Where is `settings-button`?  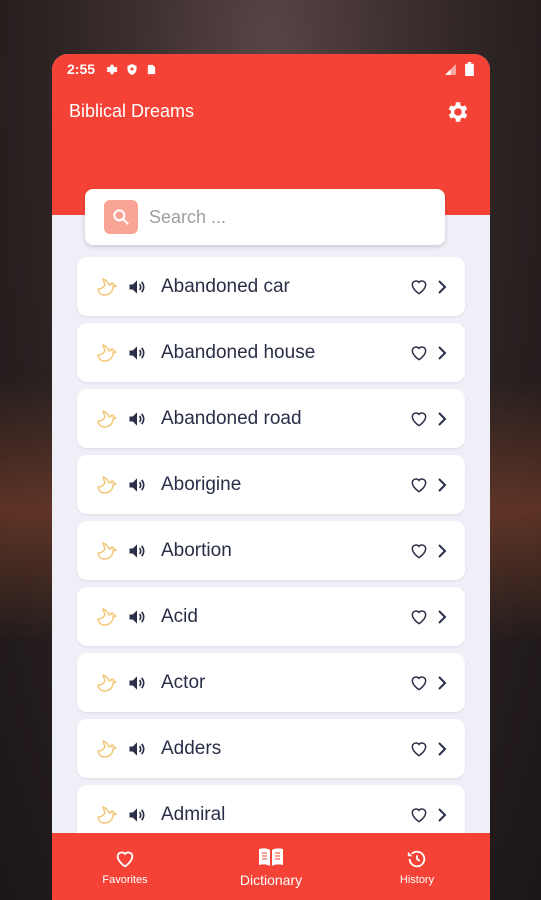 settings-button is located at coordinates (458, 112).